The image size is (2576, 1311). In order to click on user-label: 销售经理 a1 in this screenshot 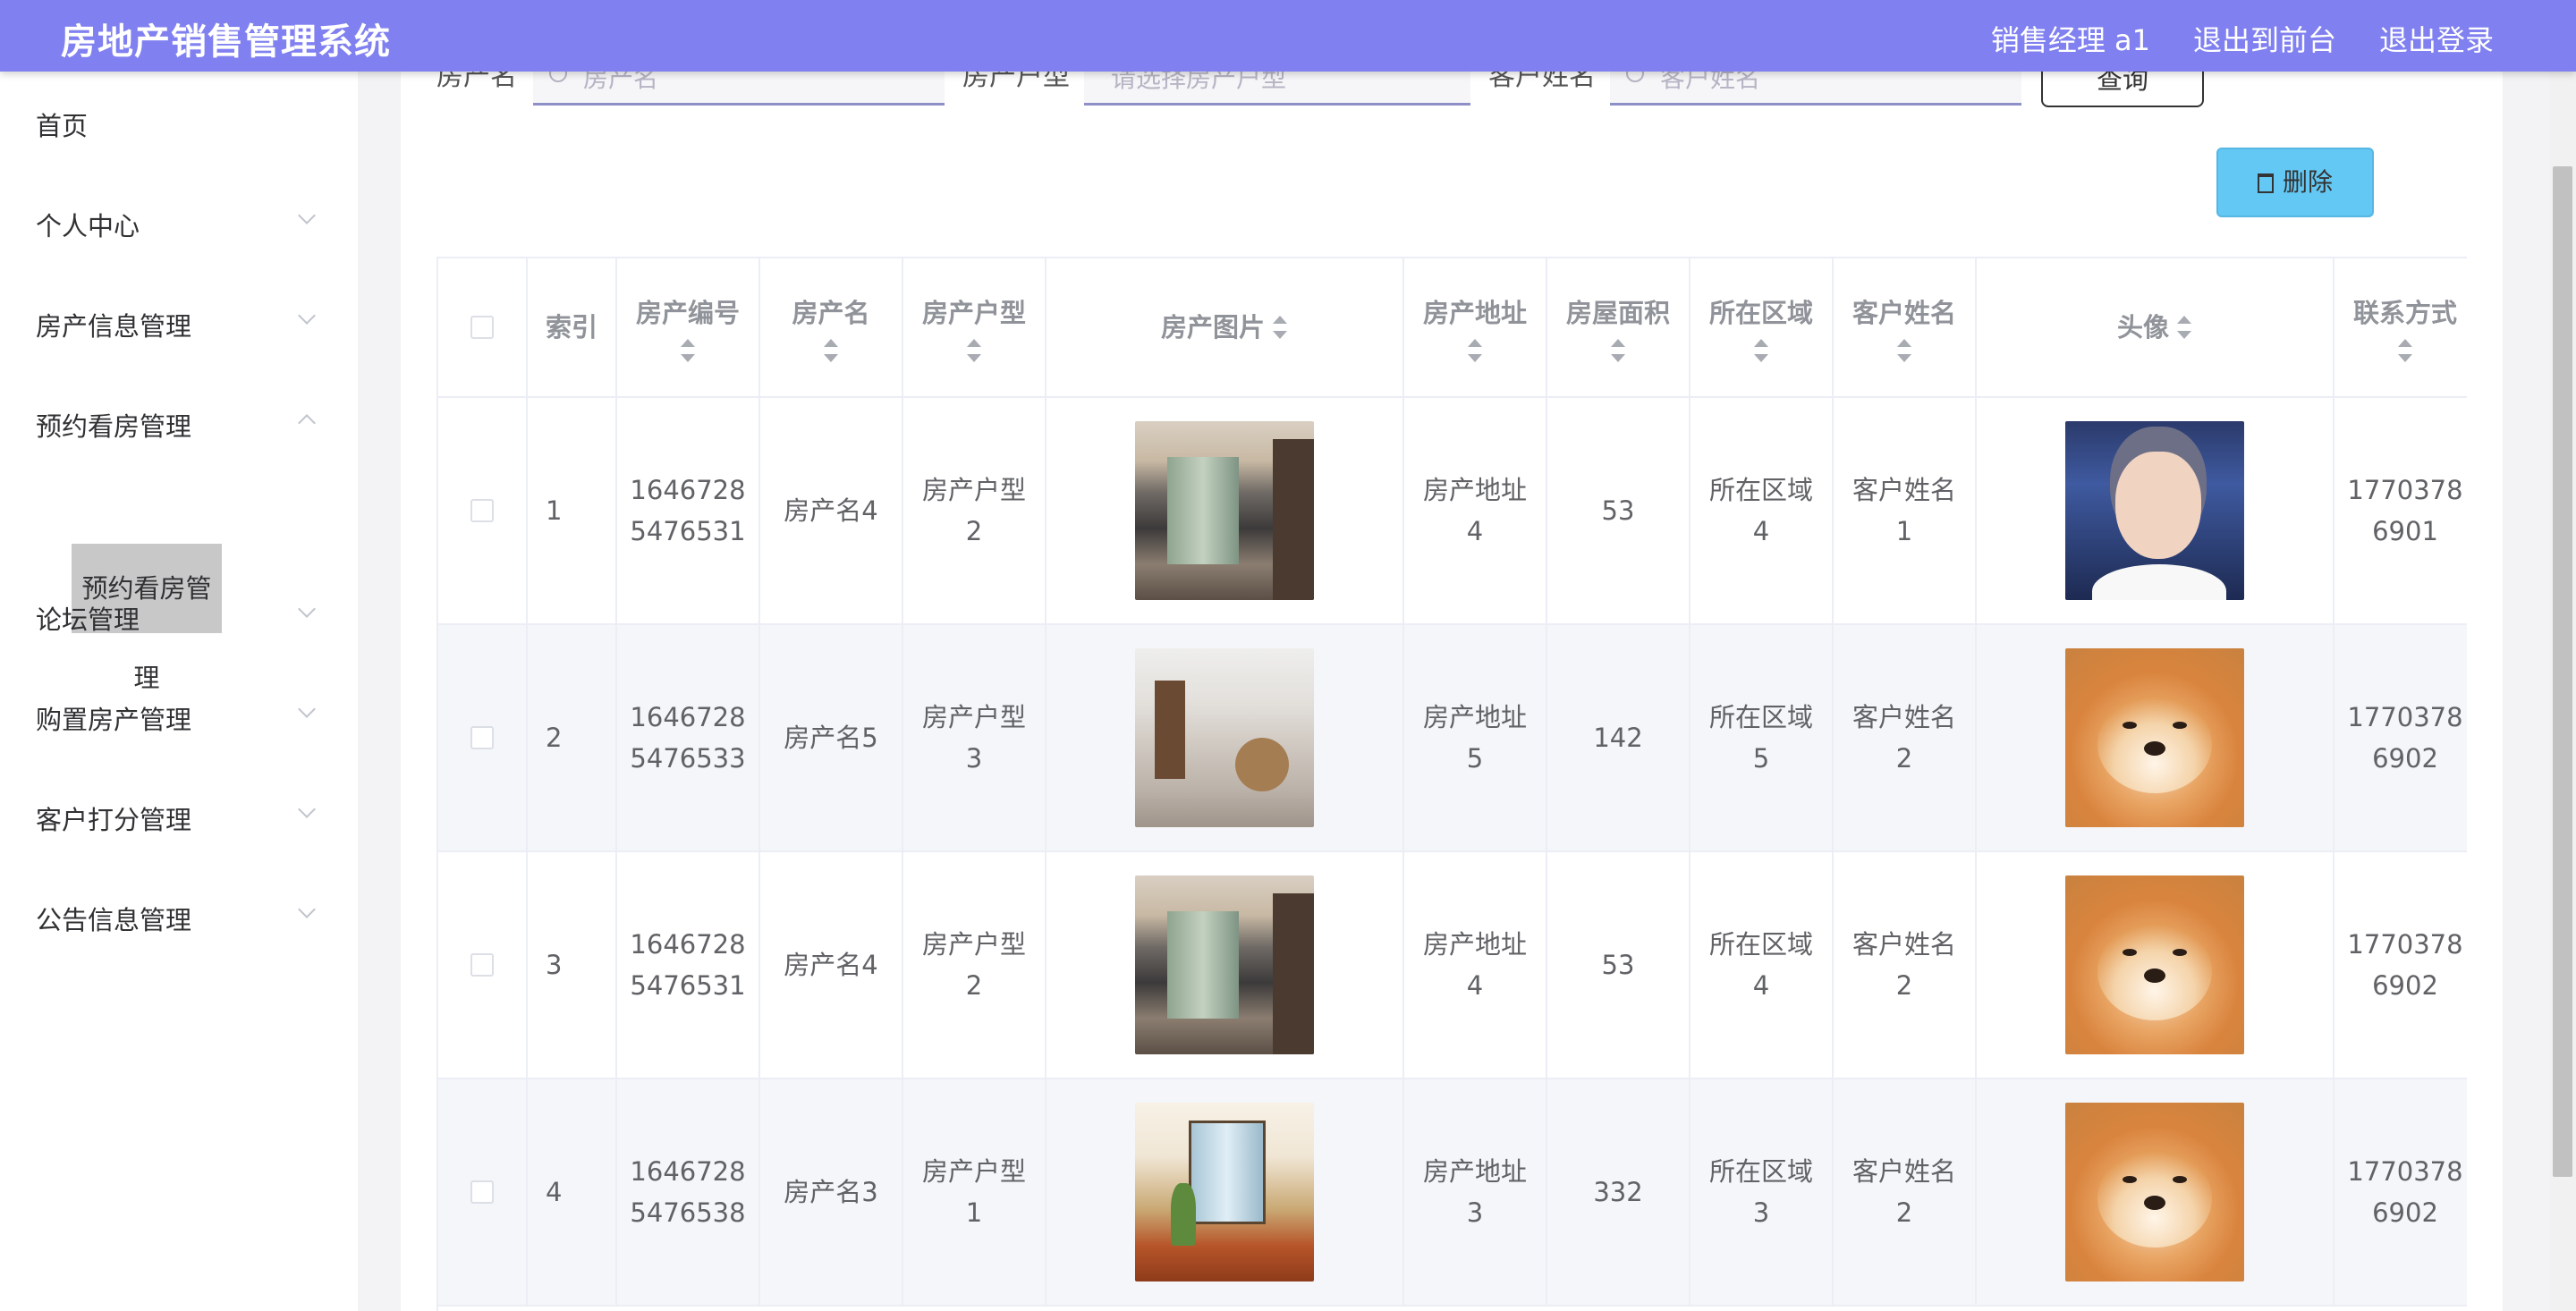, I will do `click(2070, 38)`.